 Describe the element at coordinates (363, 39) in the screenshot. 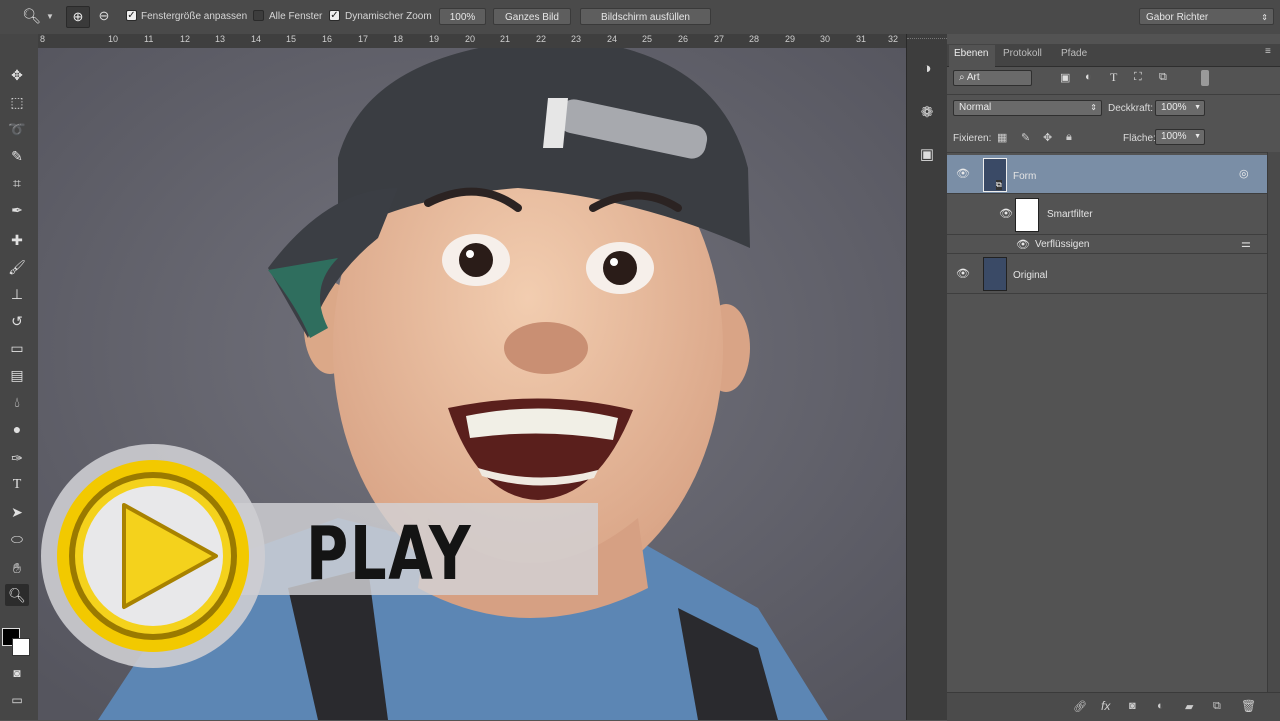

I see `ruler-tick: 17` at that location.